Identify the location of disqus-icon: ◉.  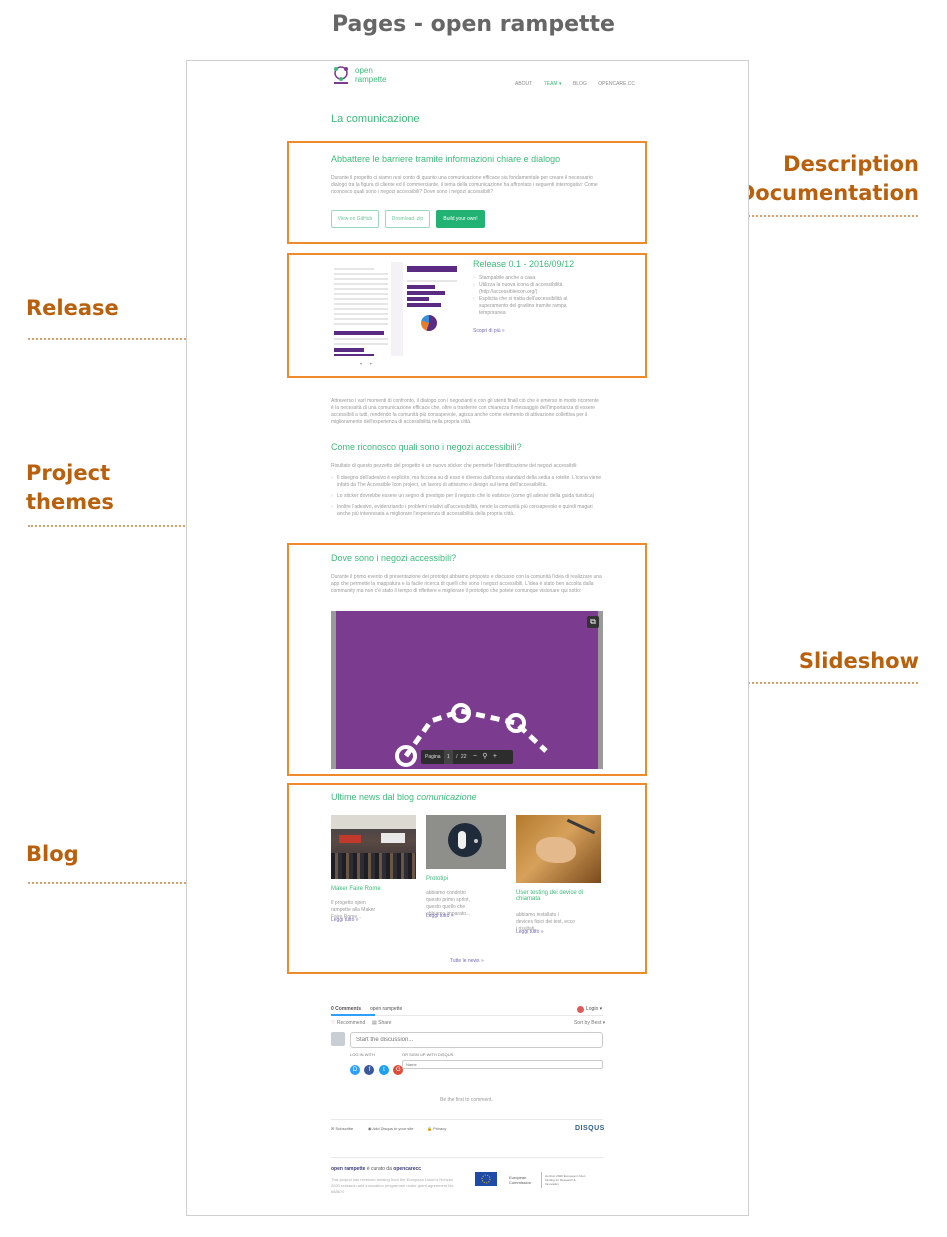
(370, 1128).